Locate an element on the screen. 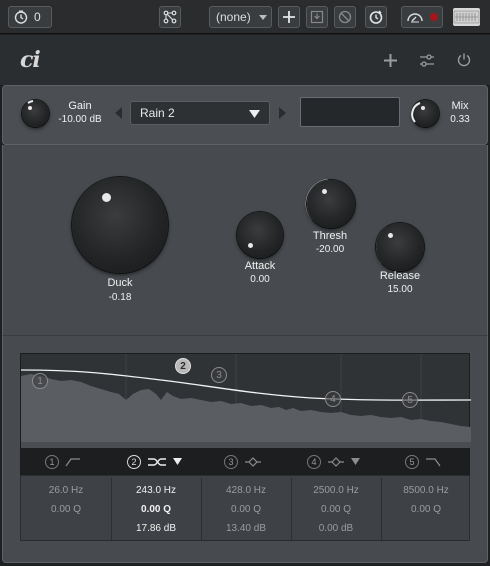 The height and width of the screenshot is (566, 490). bypass-button is located at coordinates (345, 17).